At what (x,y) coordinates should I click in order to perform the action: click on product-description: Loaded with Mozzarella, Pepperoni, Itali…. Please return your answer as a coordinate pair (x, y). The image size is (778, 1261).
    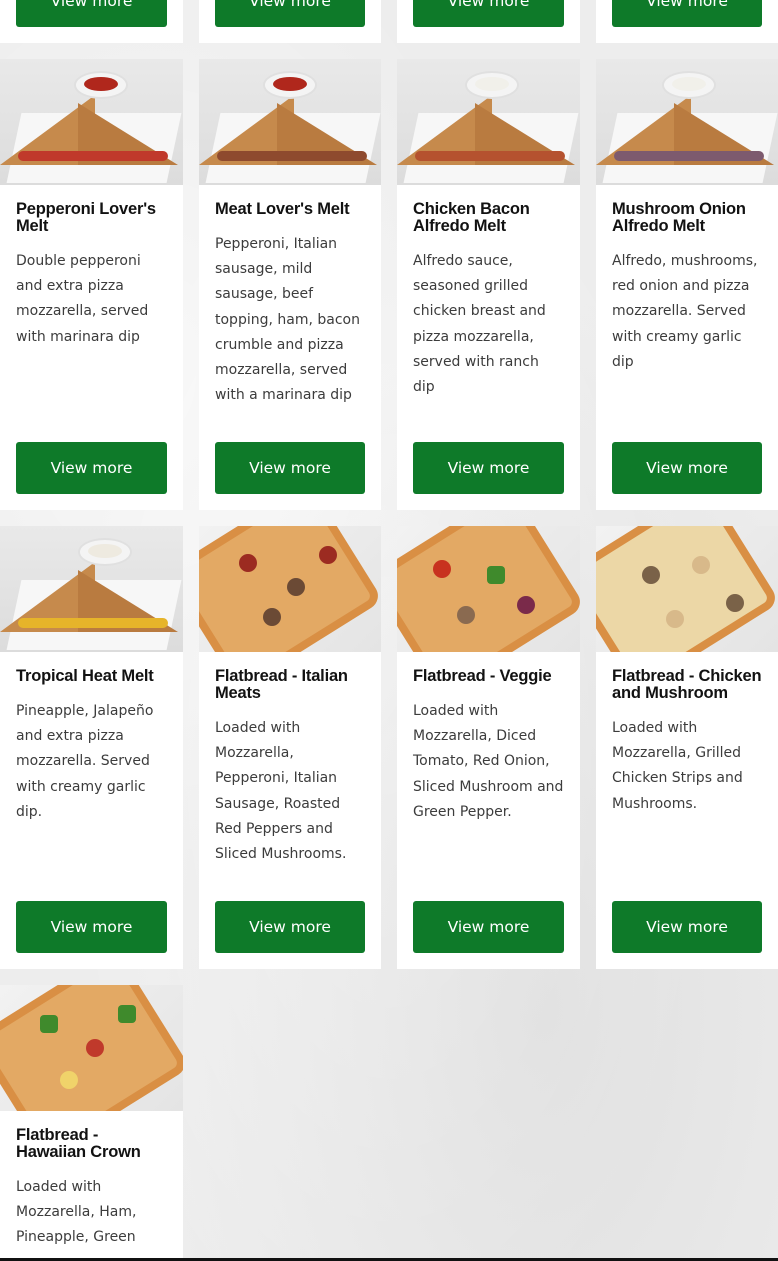
    Looking at the image, I should click on (281, 791).